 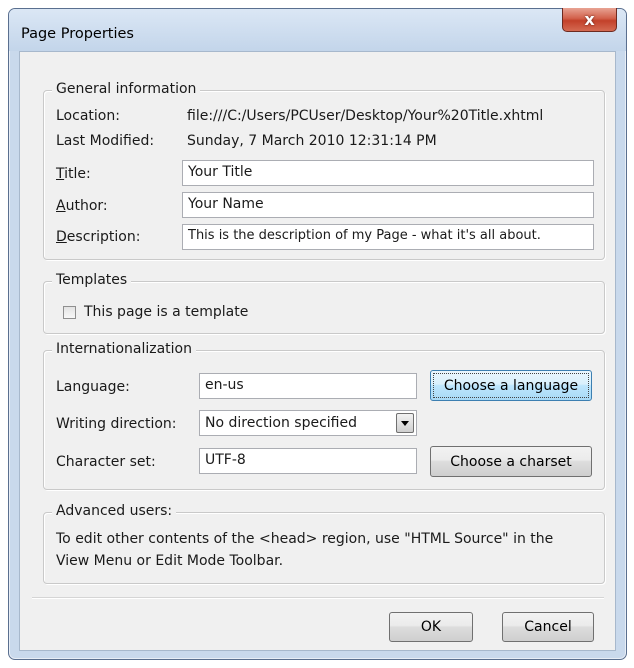 I want to click on title-label: Title:, so click(x=73, y=174).